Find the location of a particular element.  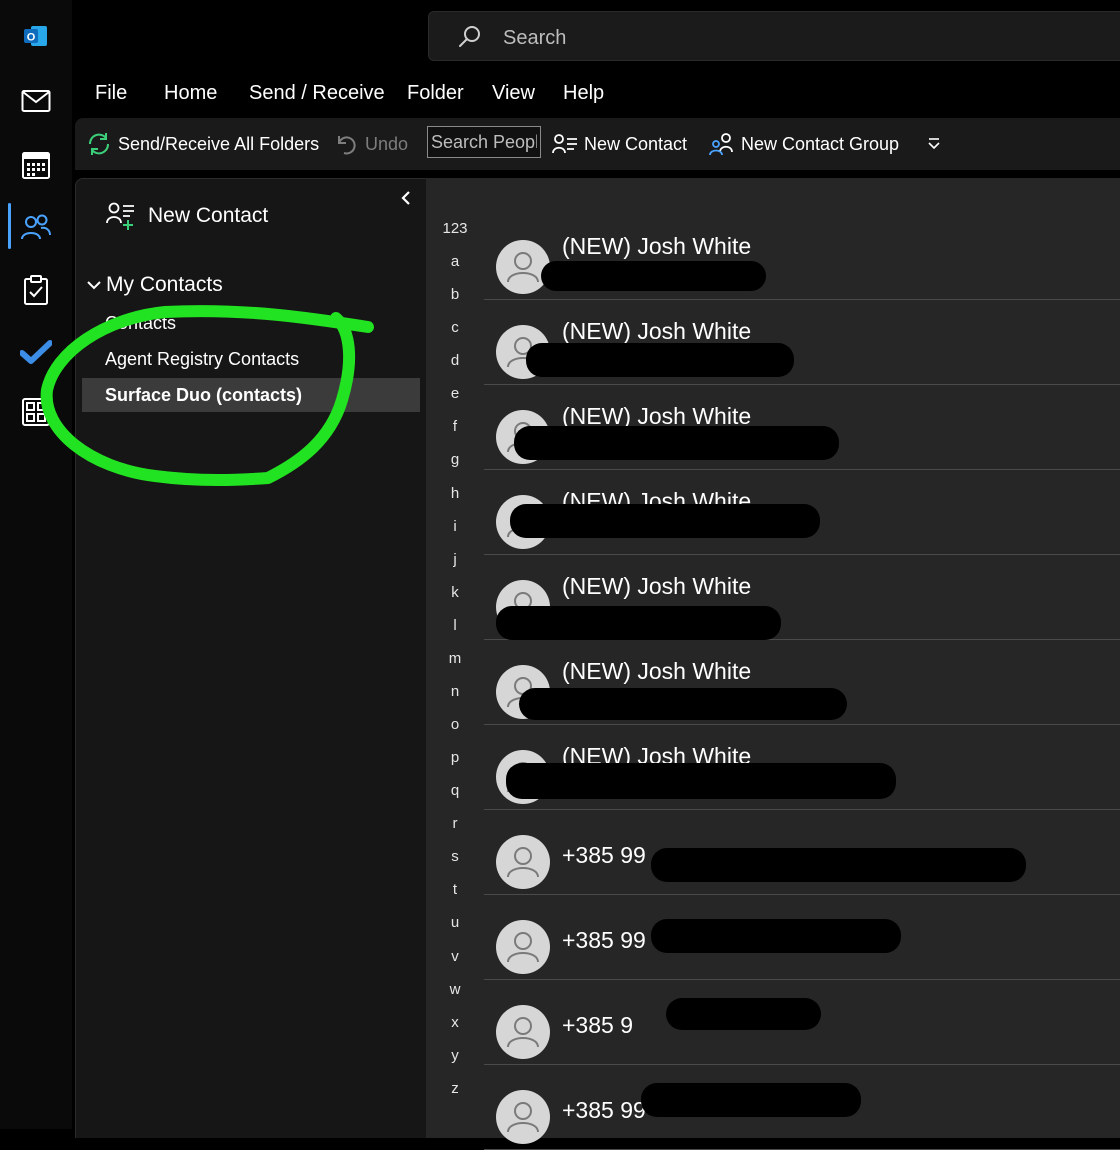

alphabet-index-letter: d is located at coordinates (455, 360).